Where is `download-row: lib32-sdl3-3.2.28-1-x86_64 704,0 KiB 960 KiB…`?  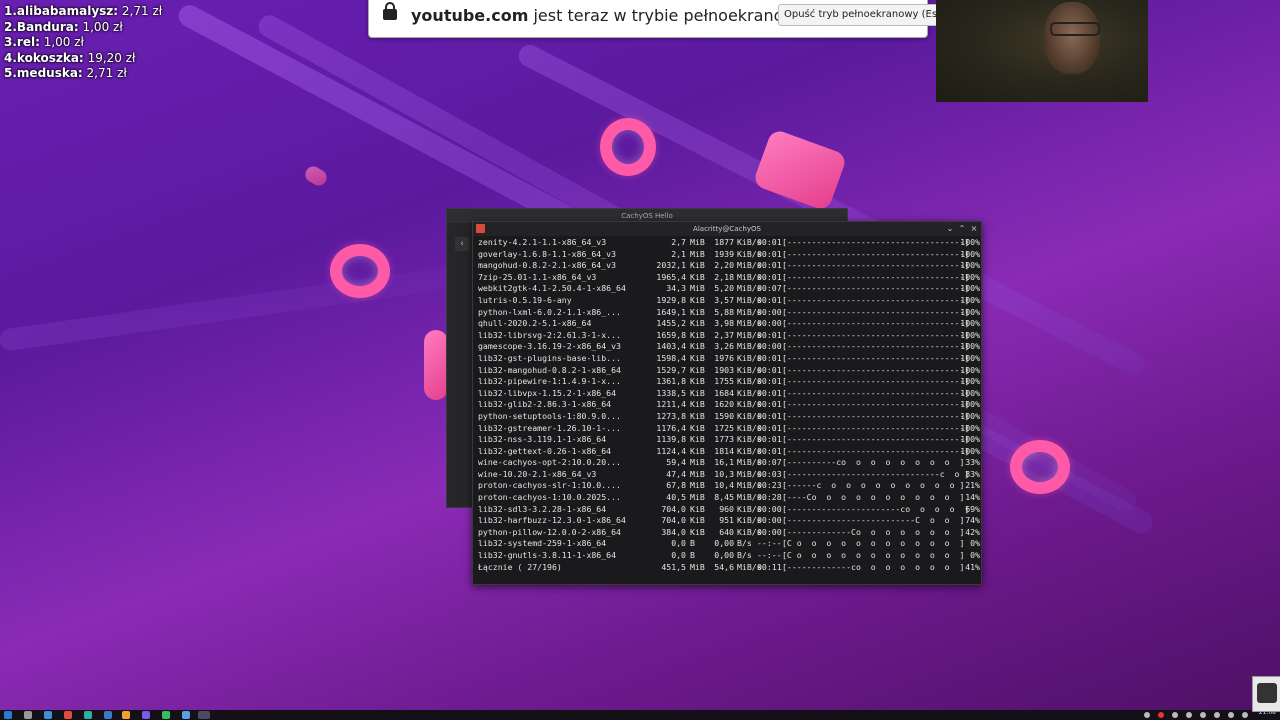
download-row: lib32-sdl3-3.2.28-1-x86_64 704,0 KiB 960 KiB… is located at coordinates (729, 510).